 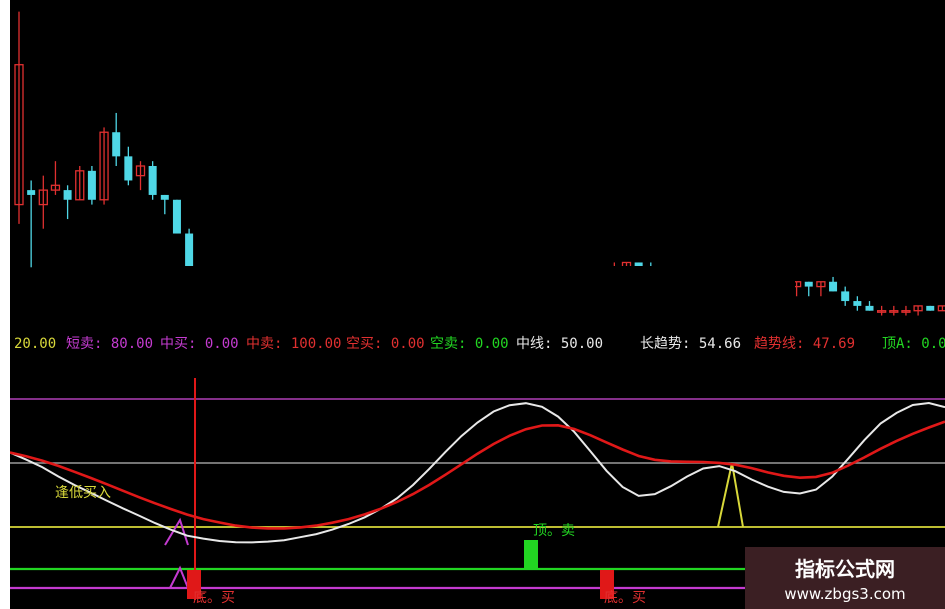 What do you see at coordinates (739, 70) in the screenshot?
I see `redaction-top-right` at bounding box center [739, 70].